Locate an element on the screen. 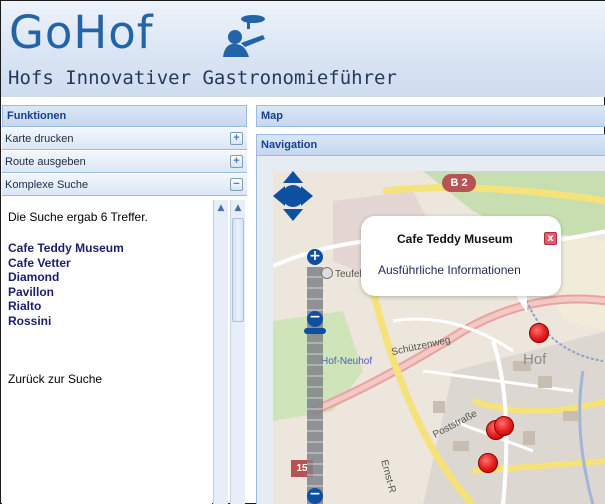 Image resolution: width=605 pixels, height=504 pixels. zoom-out-bottom-button: − is located at coordinates (315, 495).